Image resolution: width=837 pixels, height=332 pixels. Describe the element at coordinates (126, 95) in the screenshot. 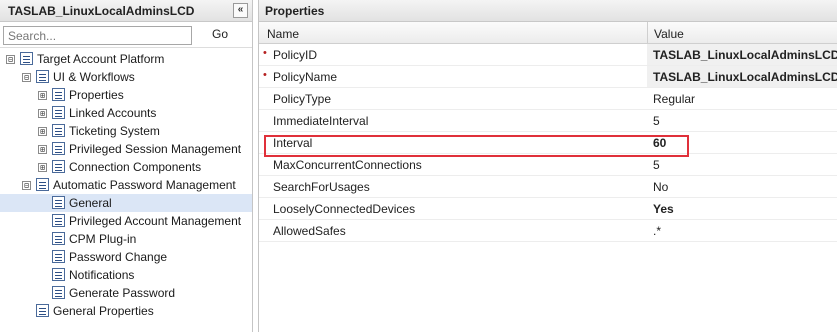

I see `tree-node: ⊞ Properties` at that location.